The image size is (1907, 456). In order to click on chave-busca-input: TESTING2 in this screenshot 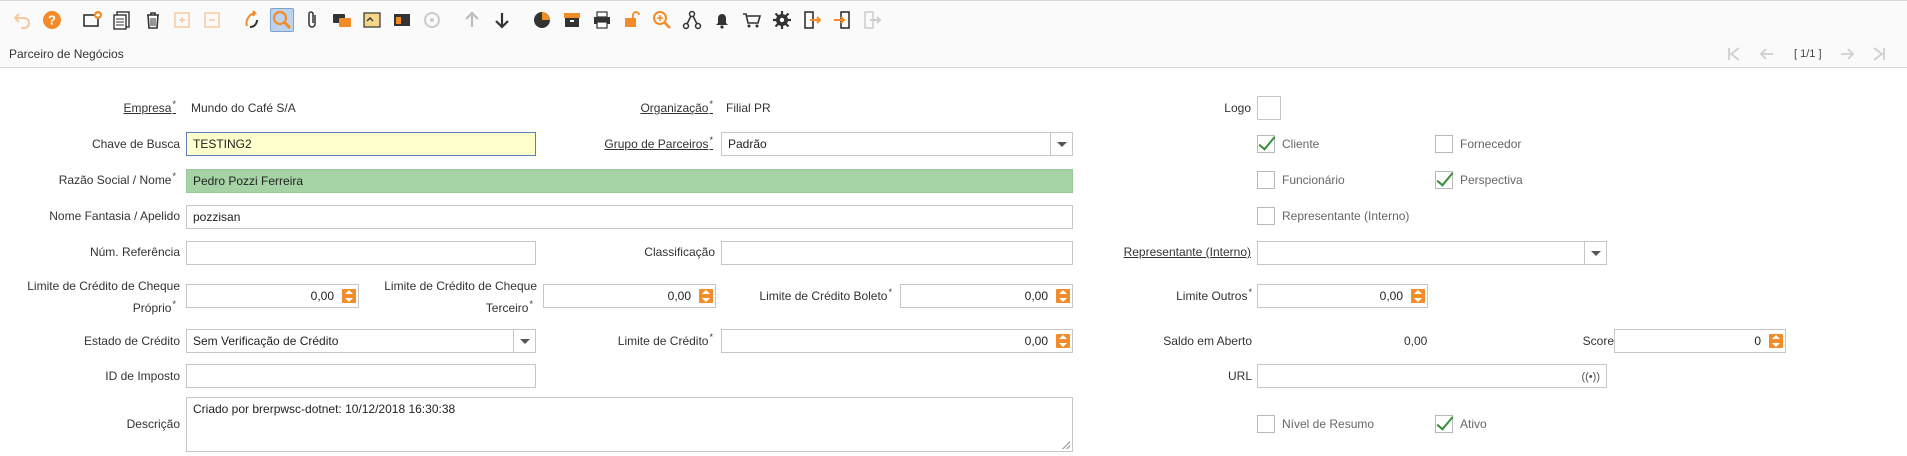, I will do `click(361, 144)`.